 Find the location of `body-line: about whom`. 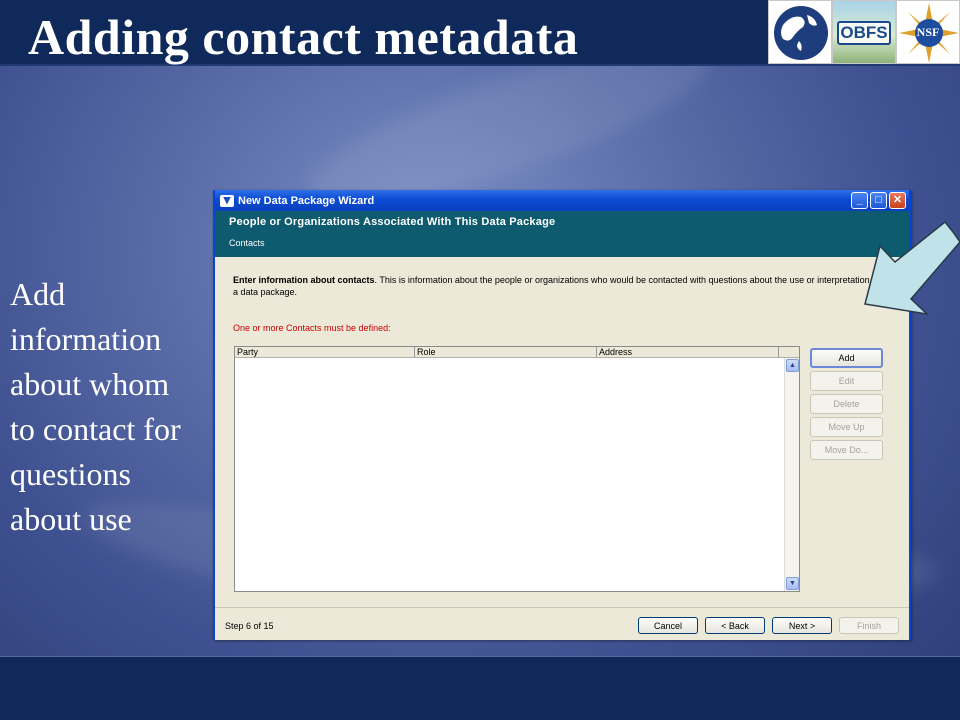

body-line: about whom is located at coordinates (90, 384).